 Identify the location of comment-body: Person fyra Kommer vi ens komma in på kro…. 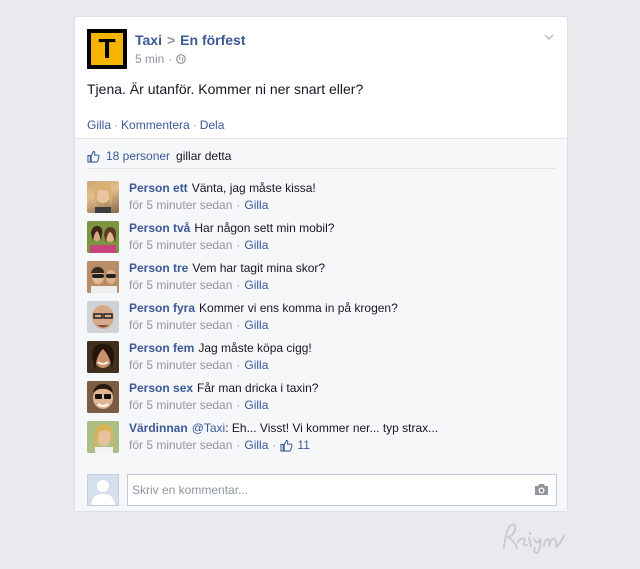
(263, 308).